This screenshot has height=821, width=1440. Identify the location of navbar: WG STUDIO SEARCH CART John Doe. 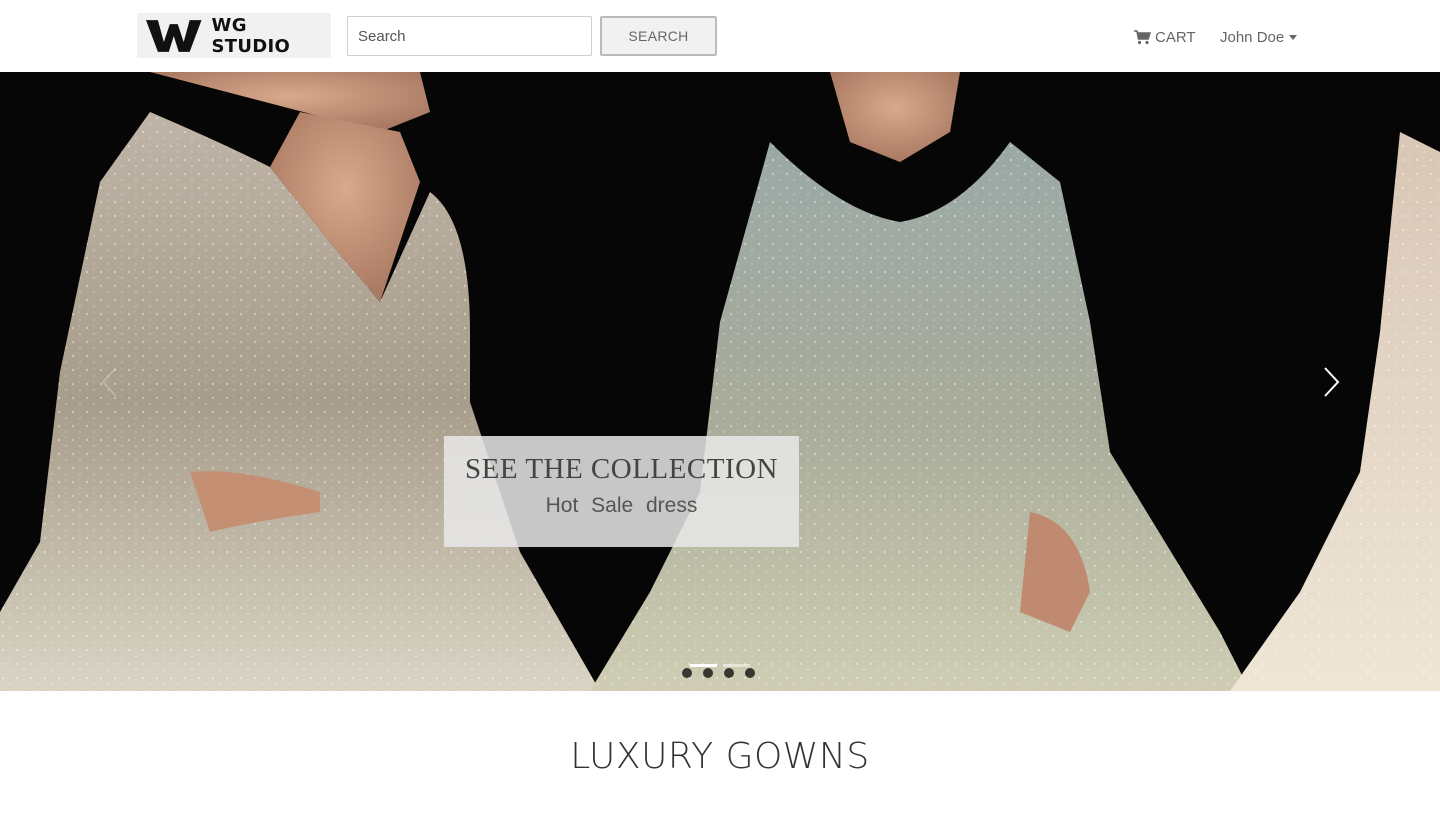
(720, 36).